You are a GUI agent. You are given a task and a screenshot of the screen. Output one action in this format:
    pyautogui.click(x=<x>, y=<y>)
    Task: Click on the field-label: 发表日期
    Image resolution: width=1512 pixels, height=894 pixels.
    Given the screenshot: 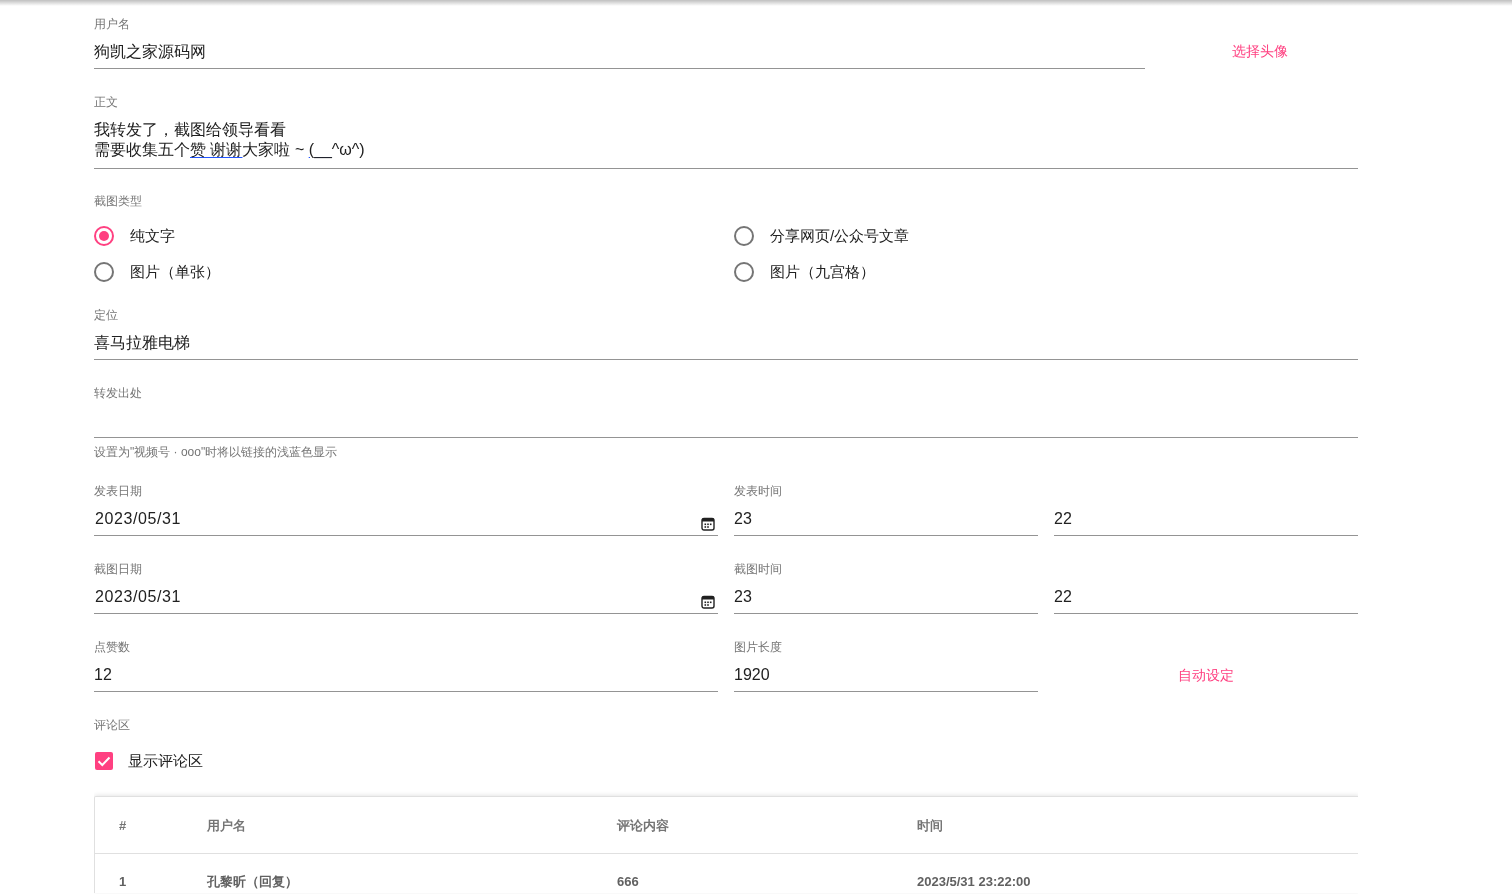 What is the action you would take?
    pyautogui.click(x=118, y=491)
    